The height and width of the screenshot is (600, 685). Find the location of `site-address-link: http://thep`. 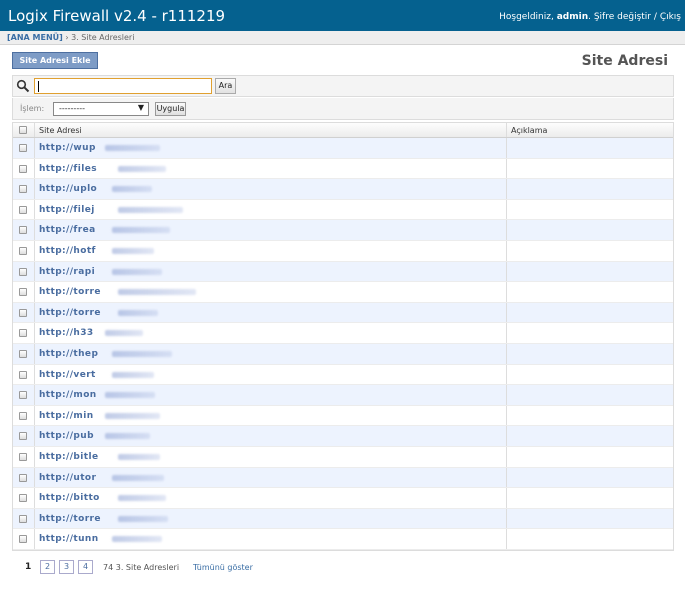

site-address-link: http://thep is located at coordinates (68, 354).